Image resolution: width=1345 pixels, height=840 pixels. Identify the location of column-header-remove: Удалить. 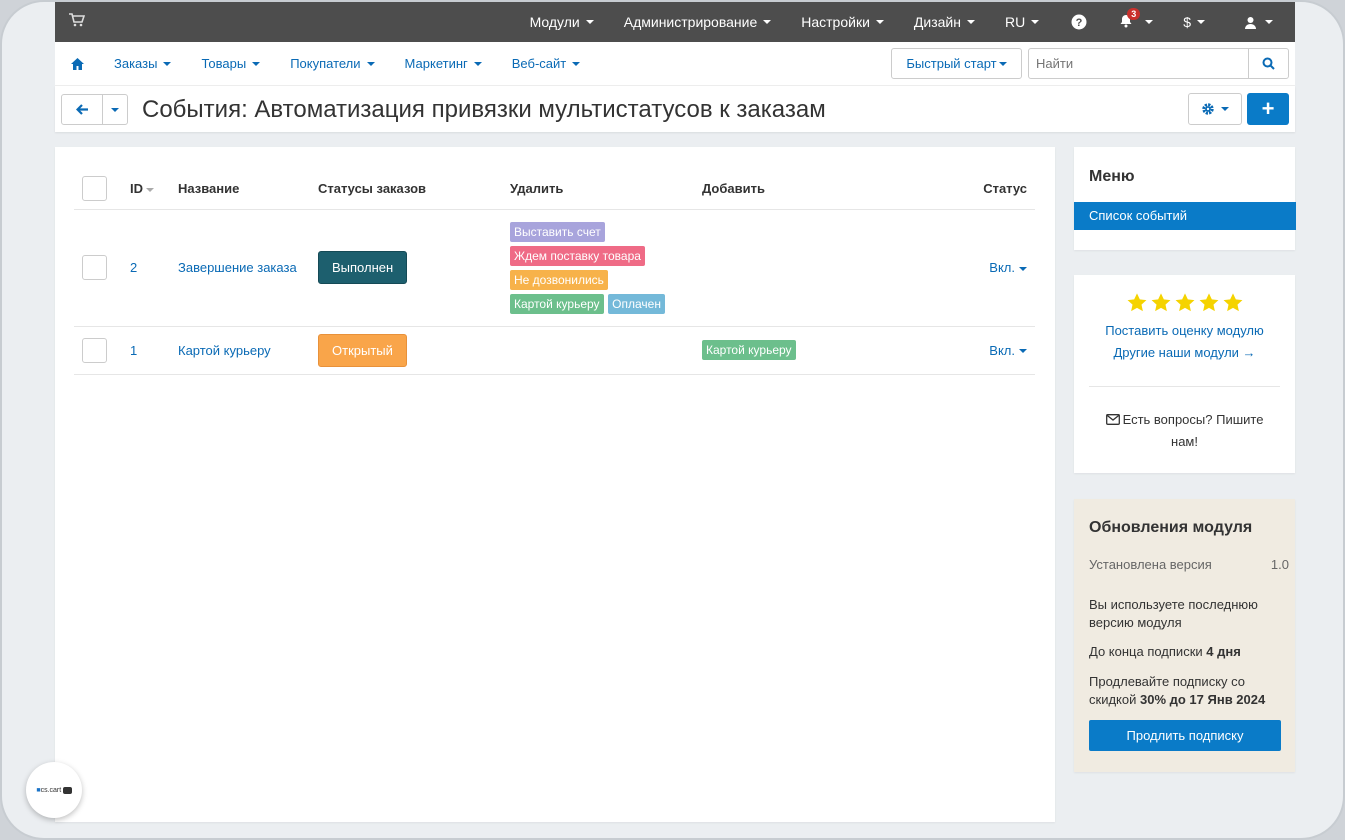
(606, 189).